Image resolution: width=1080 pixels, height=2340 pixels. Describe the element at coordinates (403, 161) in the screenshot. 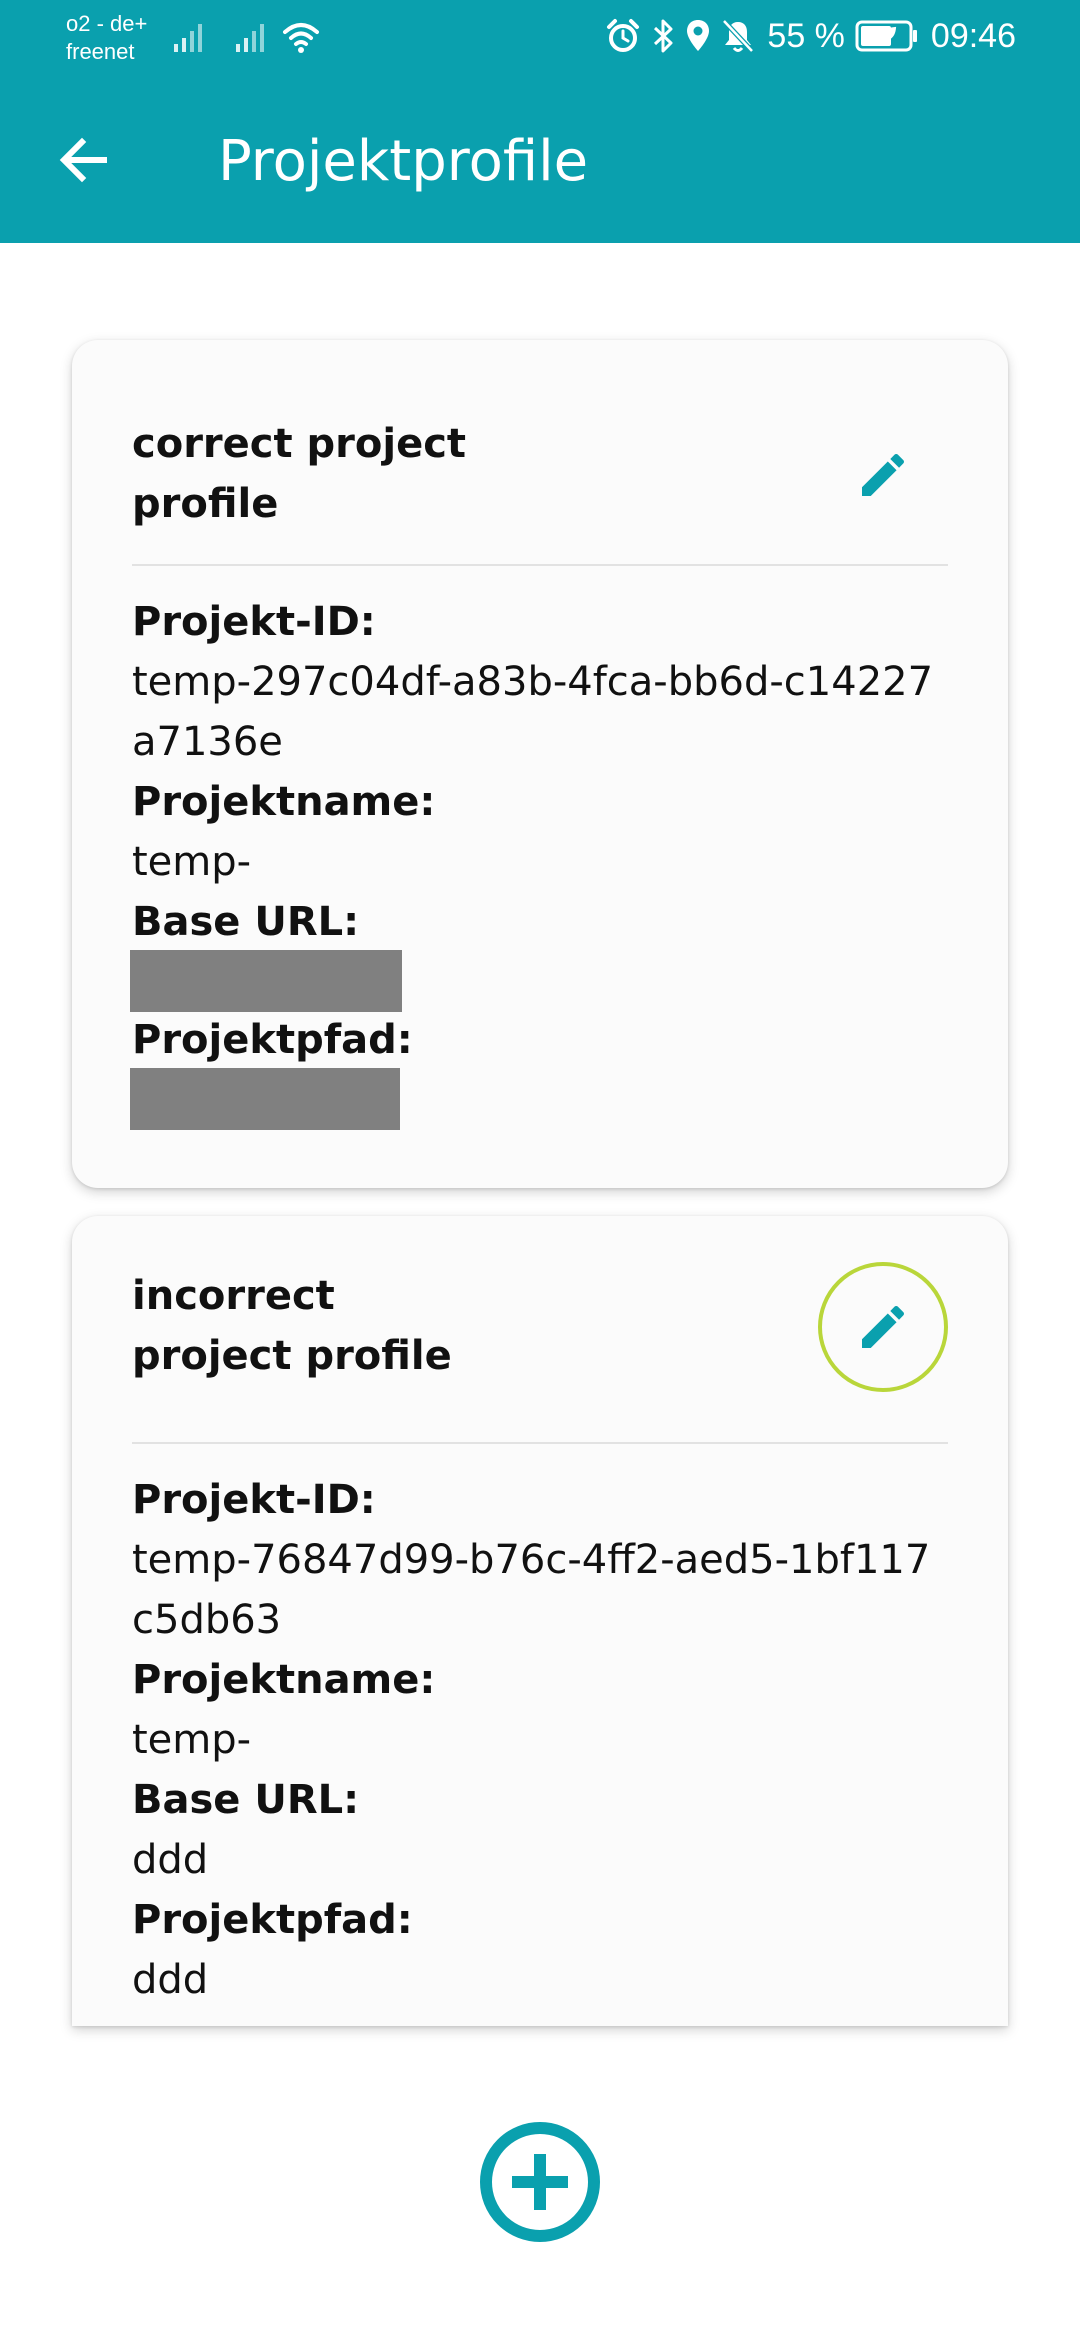

I see `page-title: Projektprofile` at that location.